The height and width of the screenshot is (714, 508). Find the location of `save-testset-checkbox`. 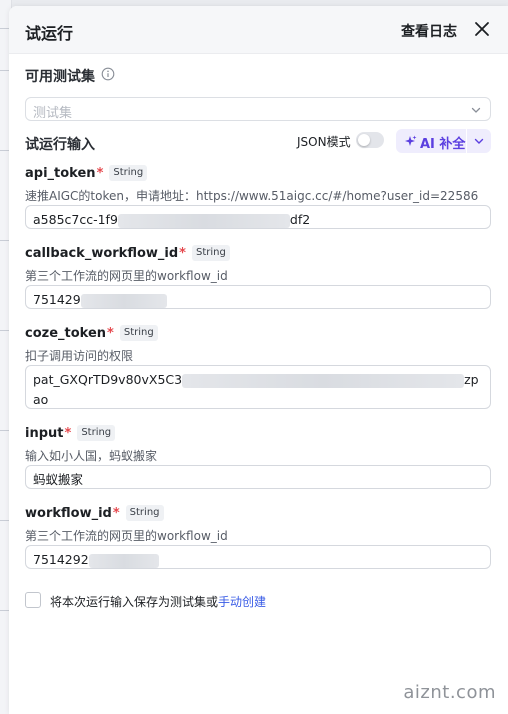

save-testset-checkbox is located at coordinates (33, 600).